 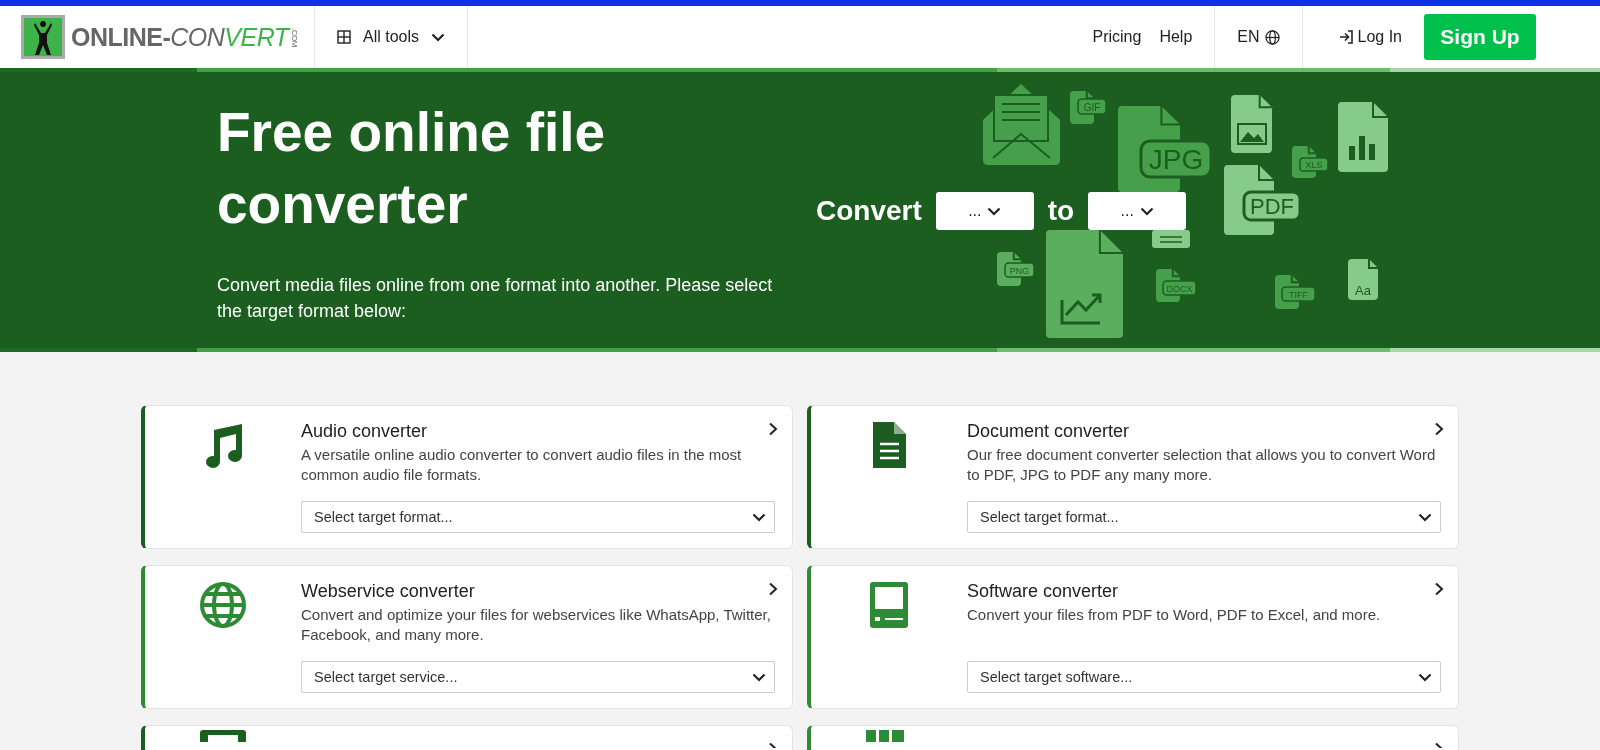 I want to click on file-type-label: PDF, so click(x=1272, y=206).